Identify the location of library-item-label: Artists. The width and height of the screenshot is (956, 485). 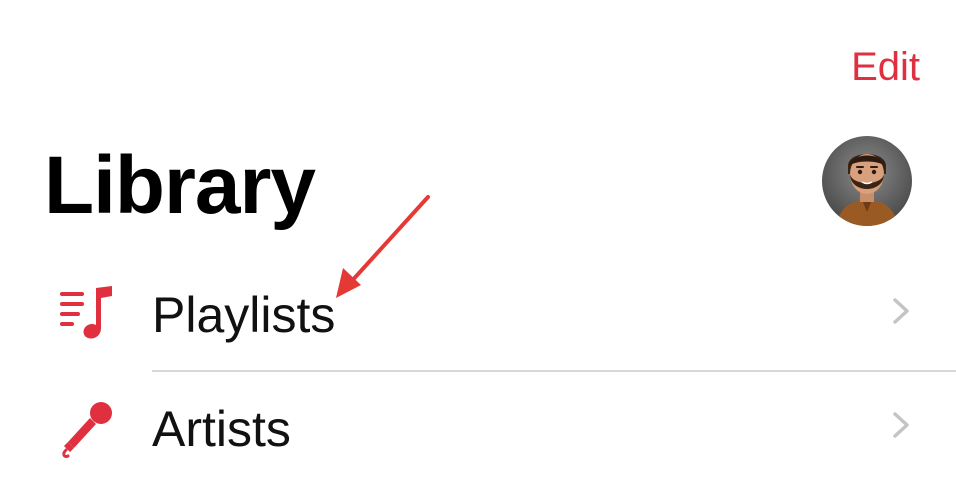
(221, 429).